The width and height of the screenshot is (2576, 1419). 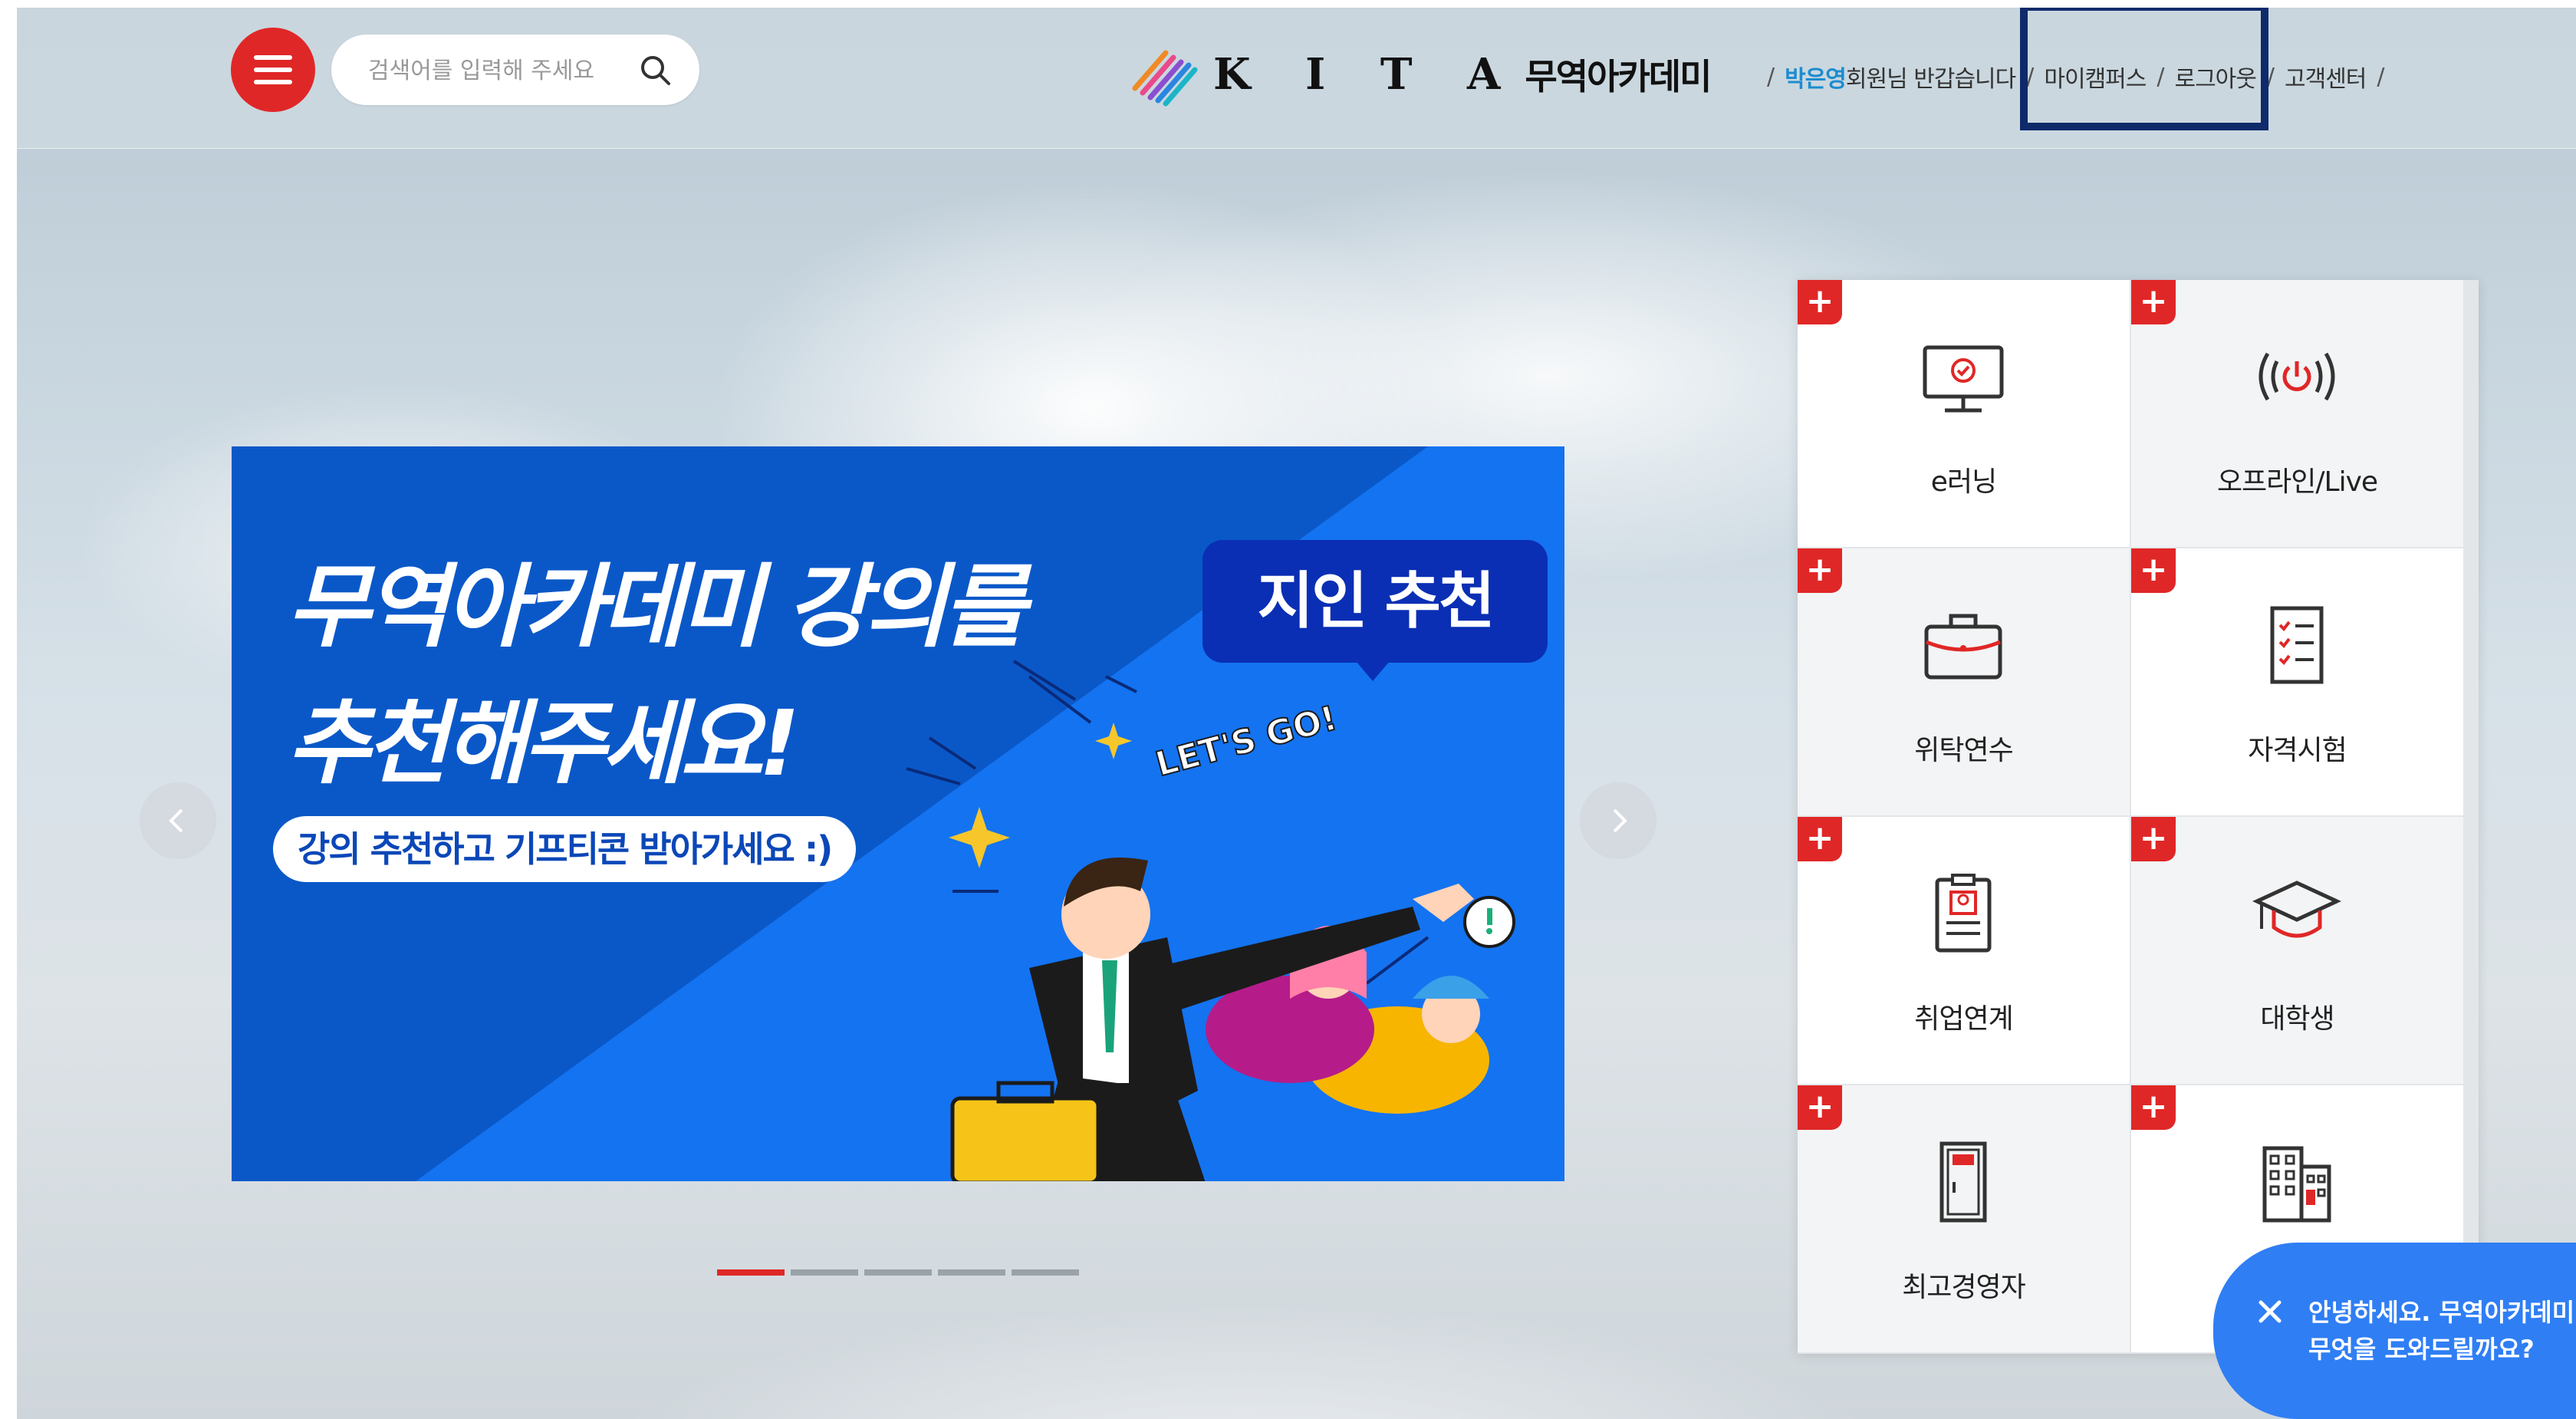 What do you see at coordinates (2297, 377) in the screenshot?
I see `power-broadcast-icon` at bounding box center [2297, 377].